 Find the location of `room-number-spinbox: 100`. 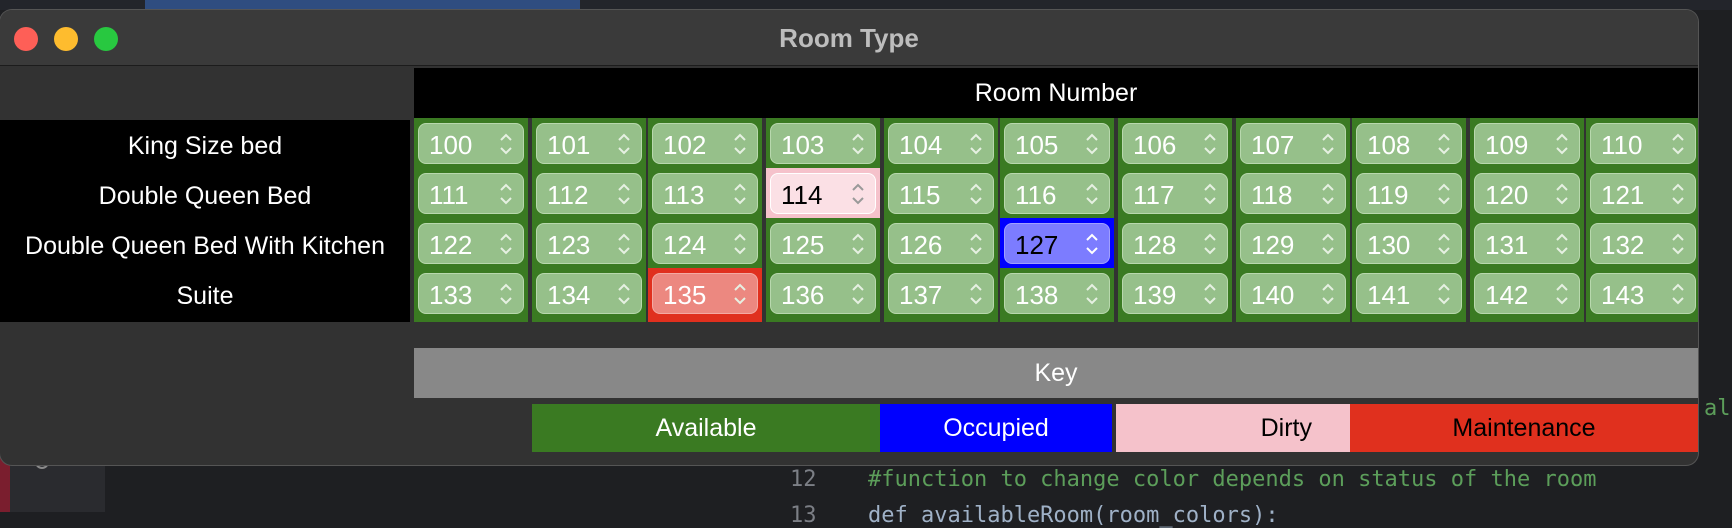

room-number-spinbox: 100 is located at coordinates (471, 143).